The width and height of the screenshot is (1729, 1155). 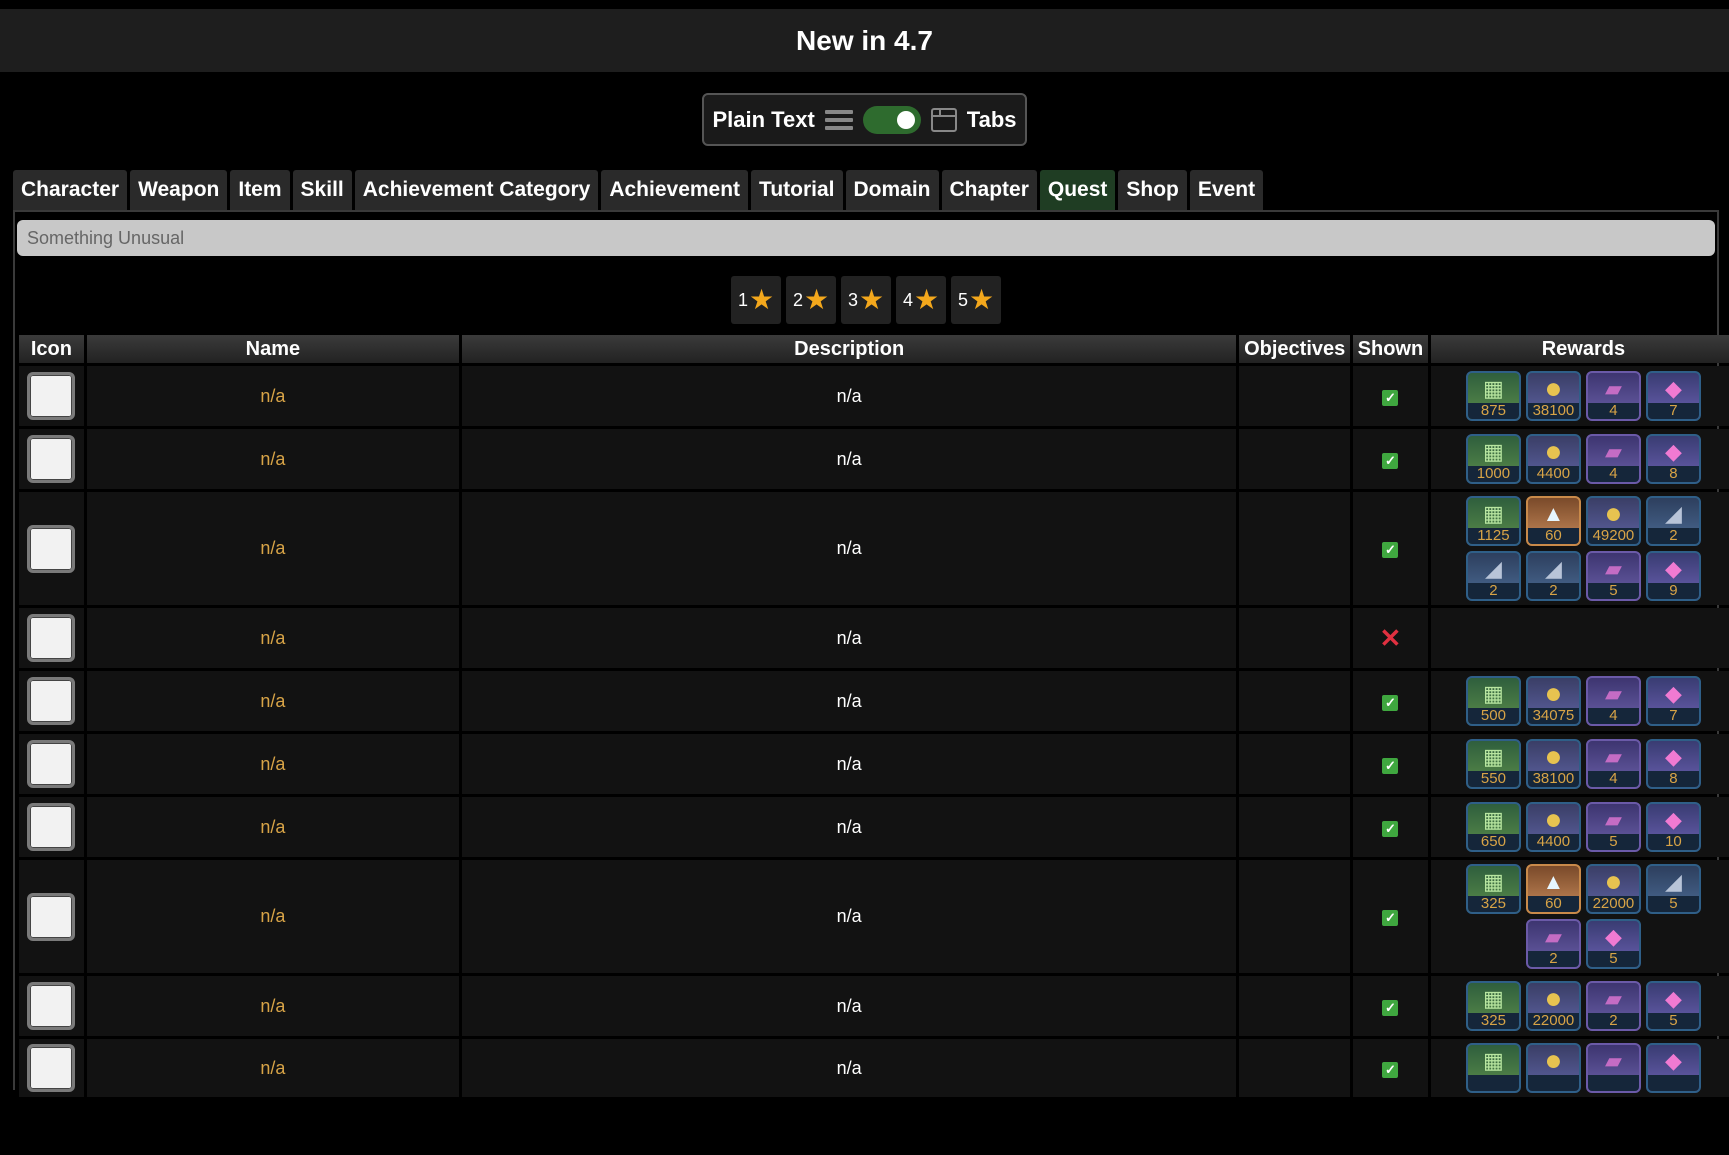 I want to click on reward-item: 650, so click(x=1493, y=827).